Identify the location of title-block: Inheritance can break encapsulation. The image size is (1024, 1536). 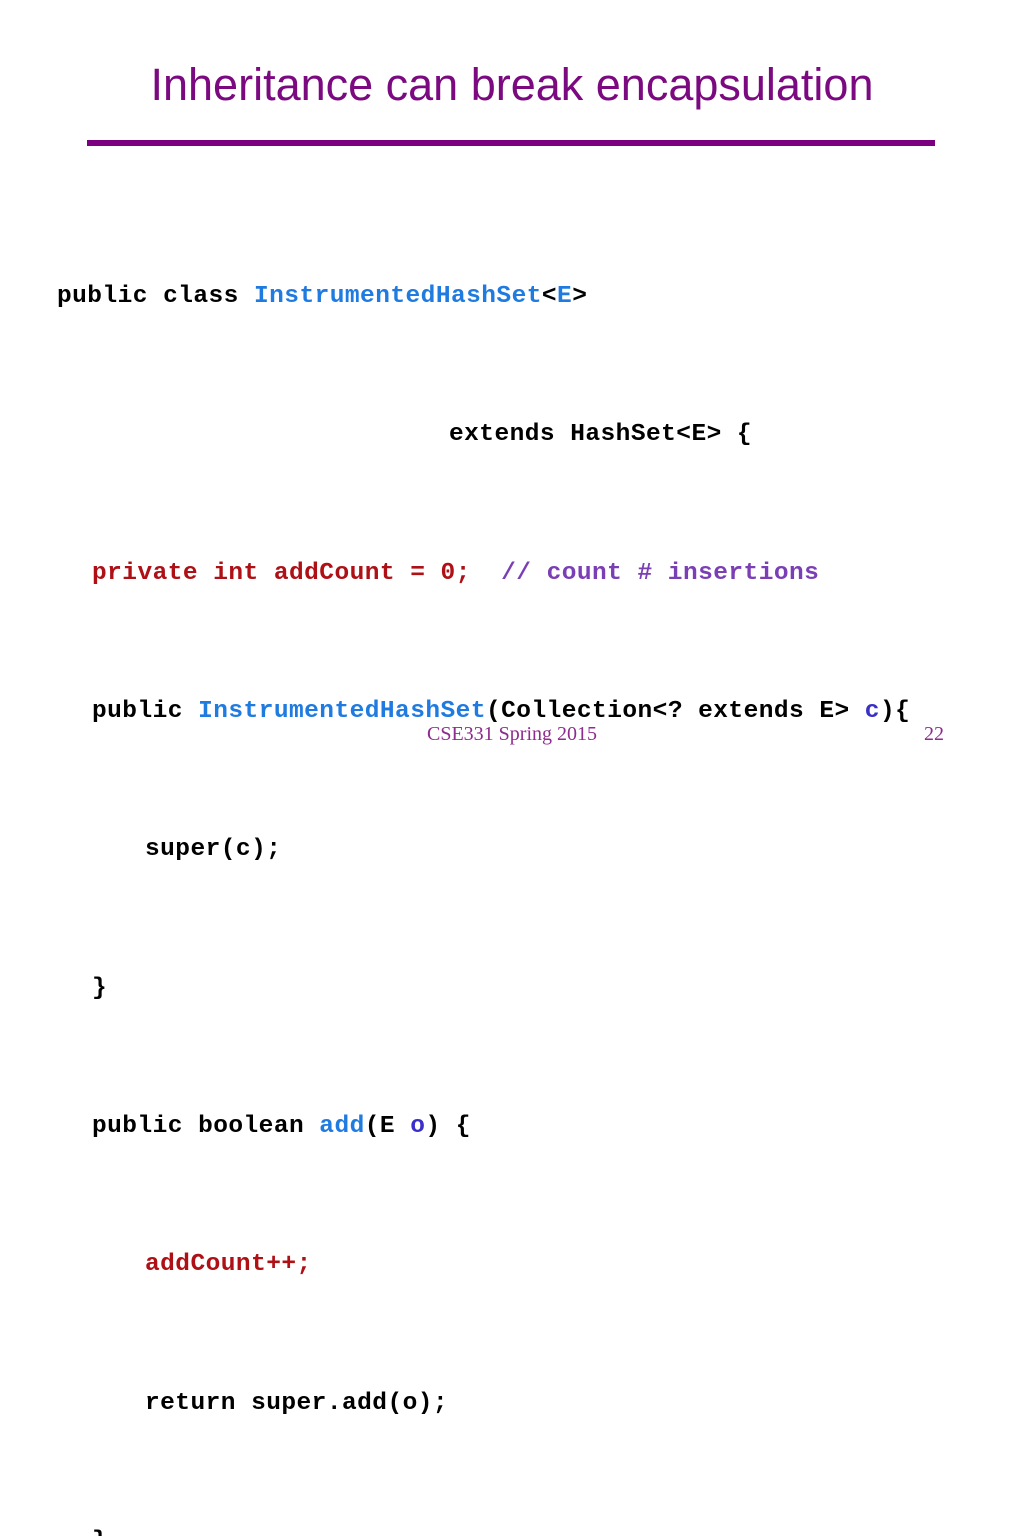
(512, 107).